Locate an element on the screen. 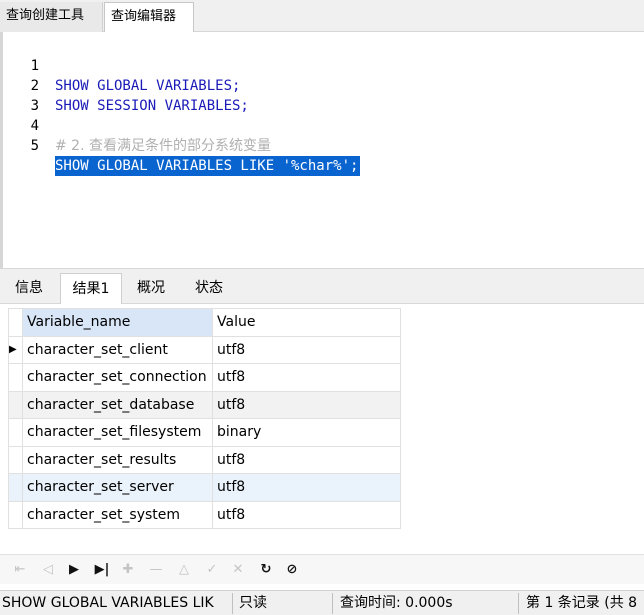 Image resolution: width=644 pixels, height=615 pixels. table-row: character_set_system utf8 is located at coordinates (204, 514).